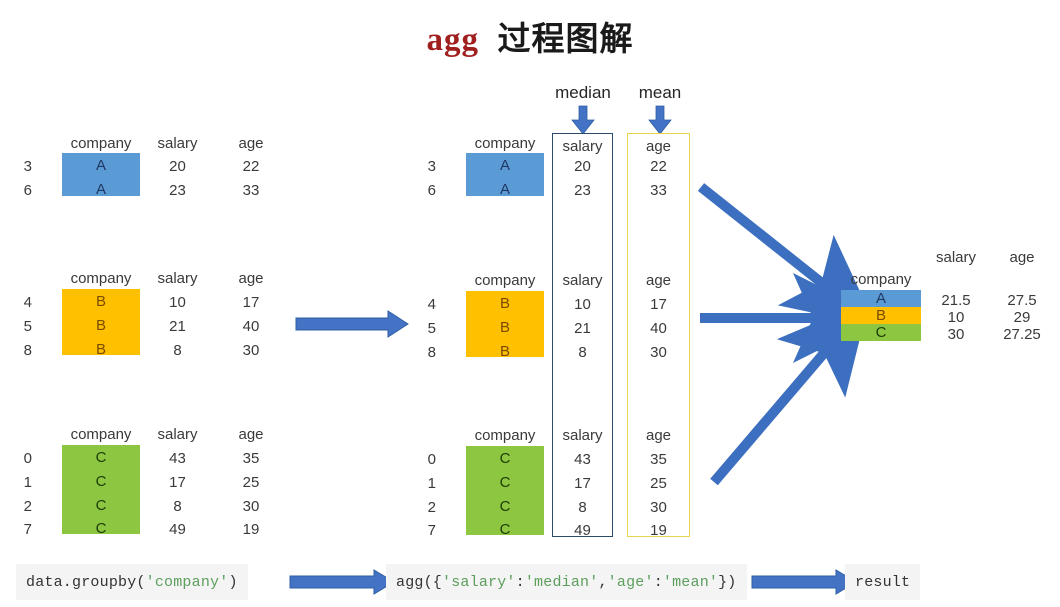 Image resolution: width=1060 pixels, height=607 pixels. Describe the element at coordinates (177, 190) in the screenshot. I see `source-a-salary-1: 23` at that location.